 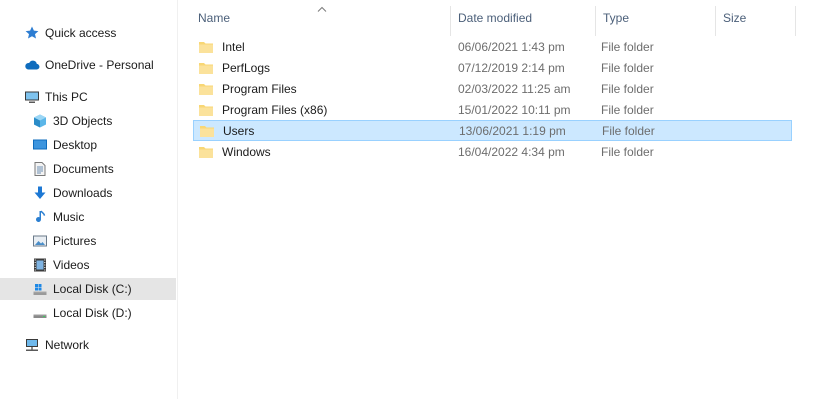 What do you see at coordinates (616, 18) in the screenshot?
I see `column-type-label: Type` at bounding box center [616, 18].